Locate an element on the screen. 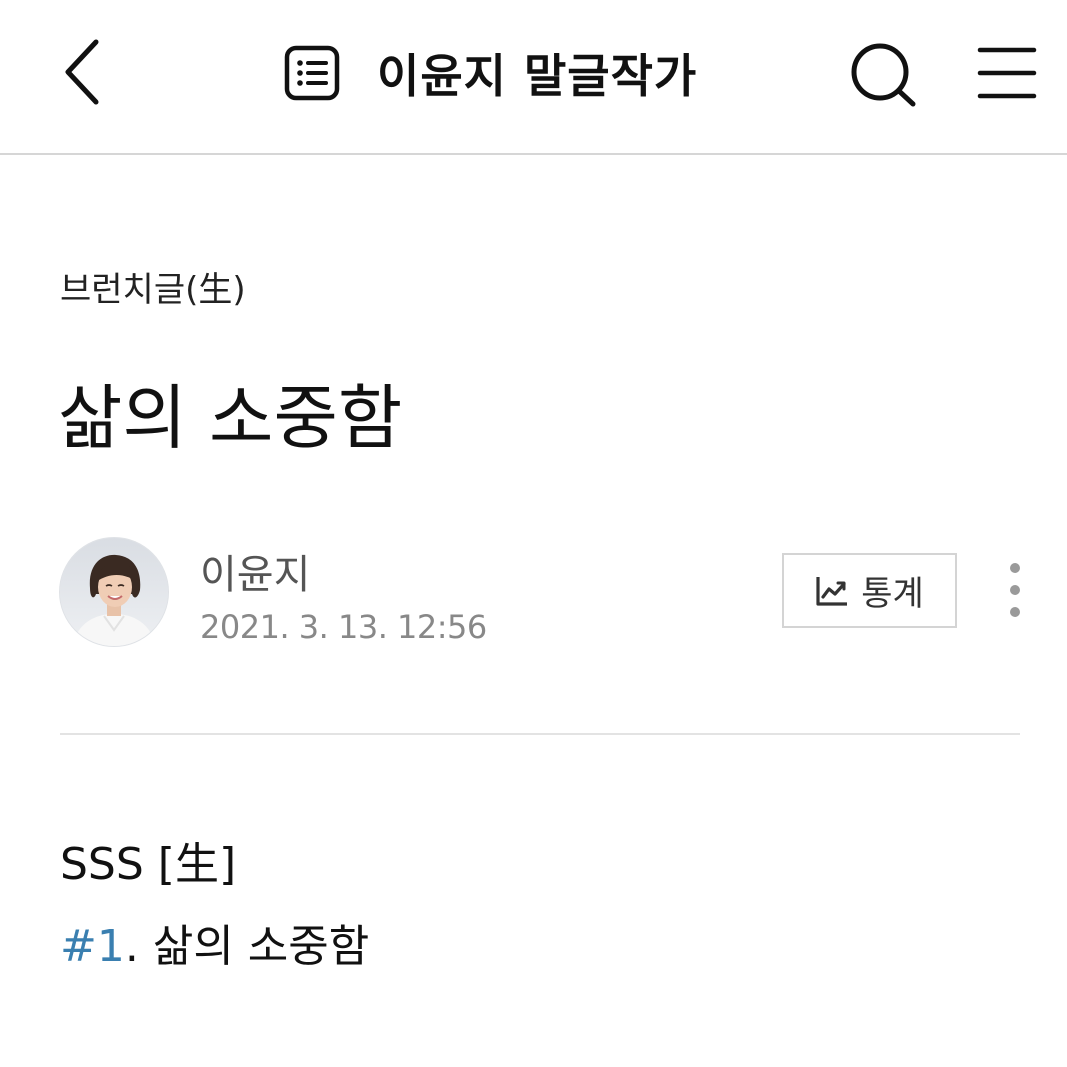 This screenshot has width=1067, height=1067. article-category: 브런치글(生) is located at coordinates (153, 286).